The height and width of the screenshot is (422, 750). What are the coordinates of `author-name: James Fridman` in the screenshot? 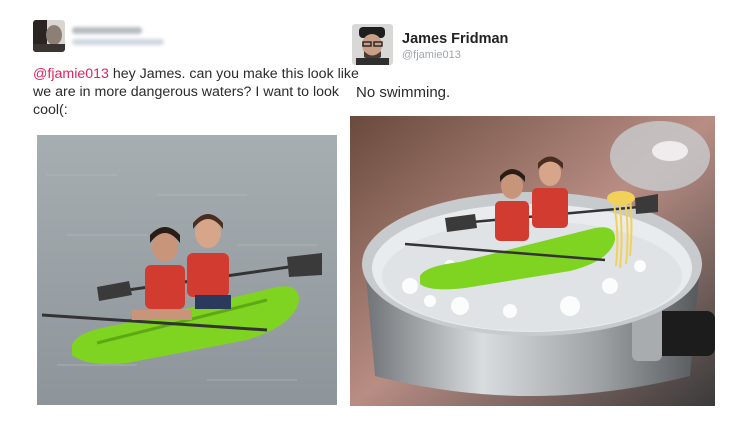 It's located at (455, 39).